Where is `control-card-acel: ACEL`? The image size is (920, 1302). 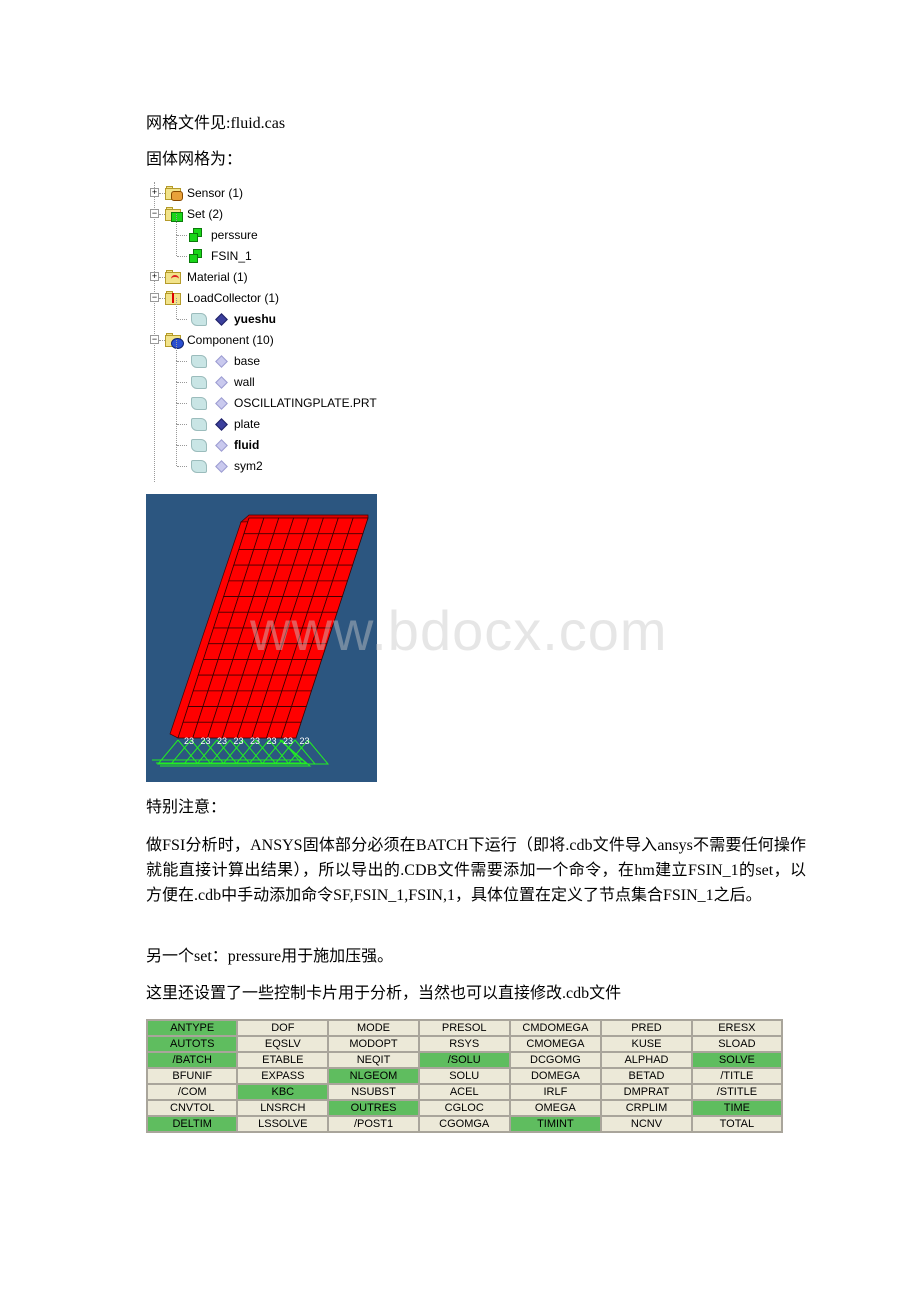
control-card-acel: ACEL is located at coordinates (464, 1092).